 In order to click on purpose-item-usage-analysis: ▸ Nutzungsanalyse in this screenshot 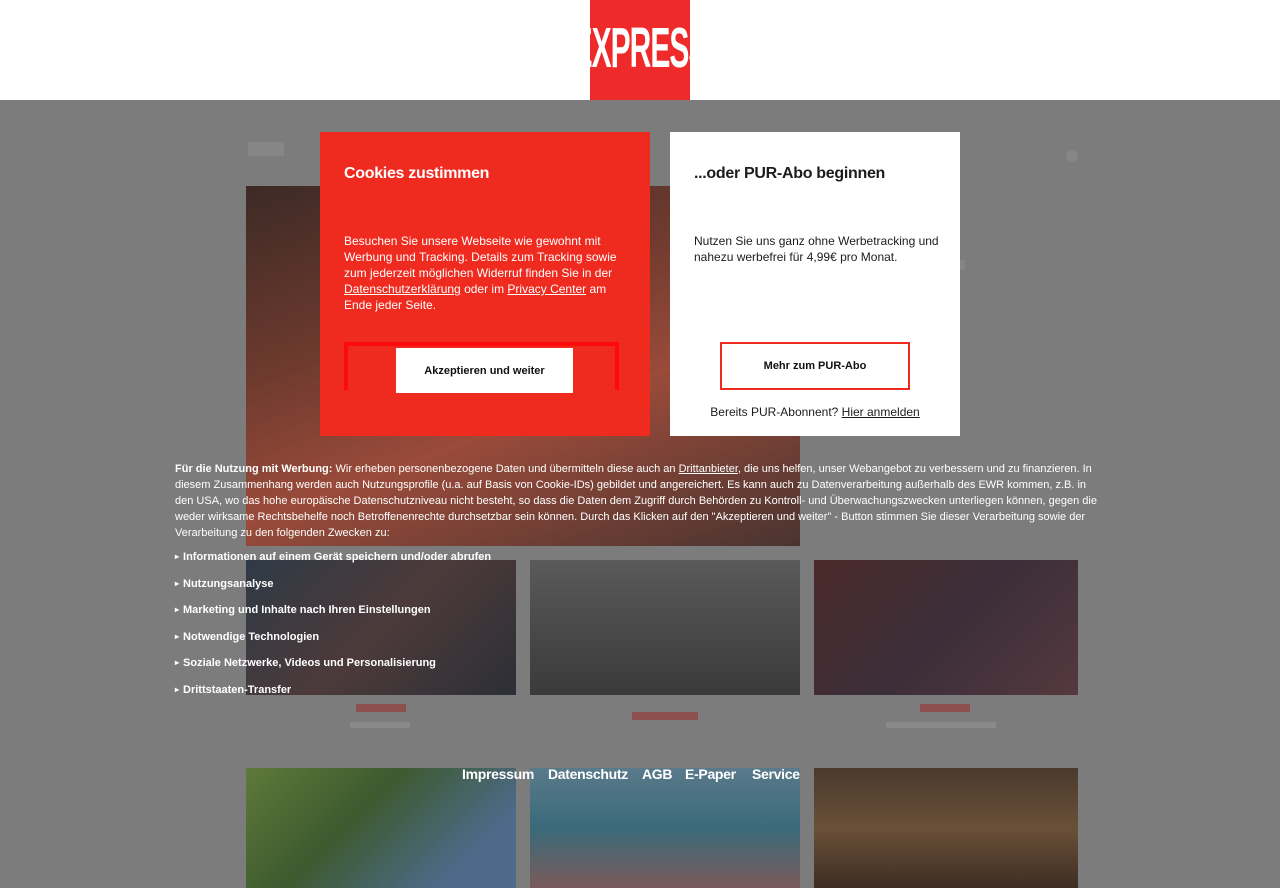, I will do `click(224, 584)`.